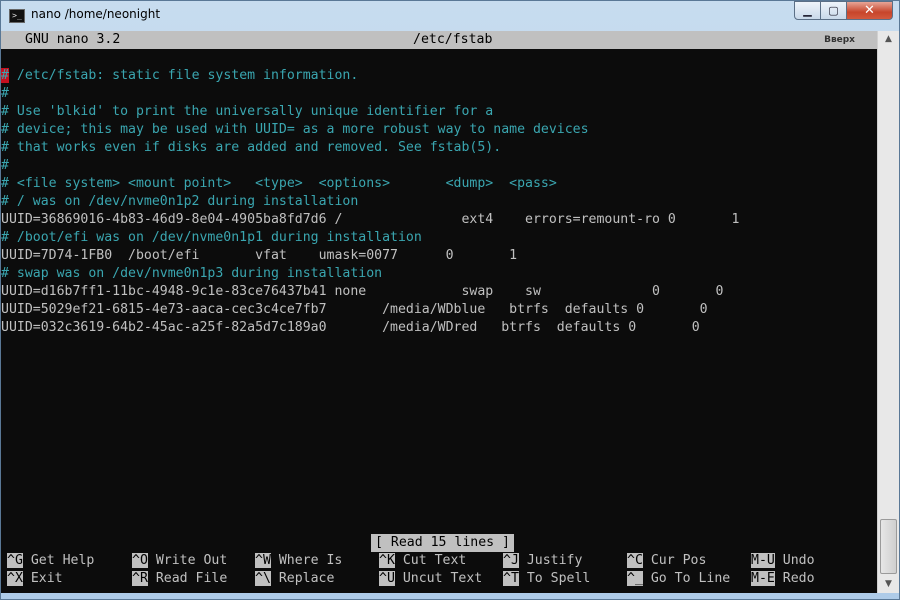 The height and width of the screenshot is (600, 900). Describe the element at coordinates (140, 560) in the screenshot. I see `shortcut-key: ^O` at that location.